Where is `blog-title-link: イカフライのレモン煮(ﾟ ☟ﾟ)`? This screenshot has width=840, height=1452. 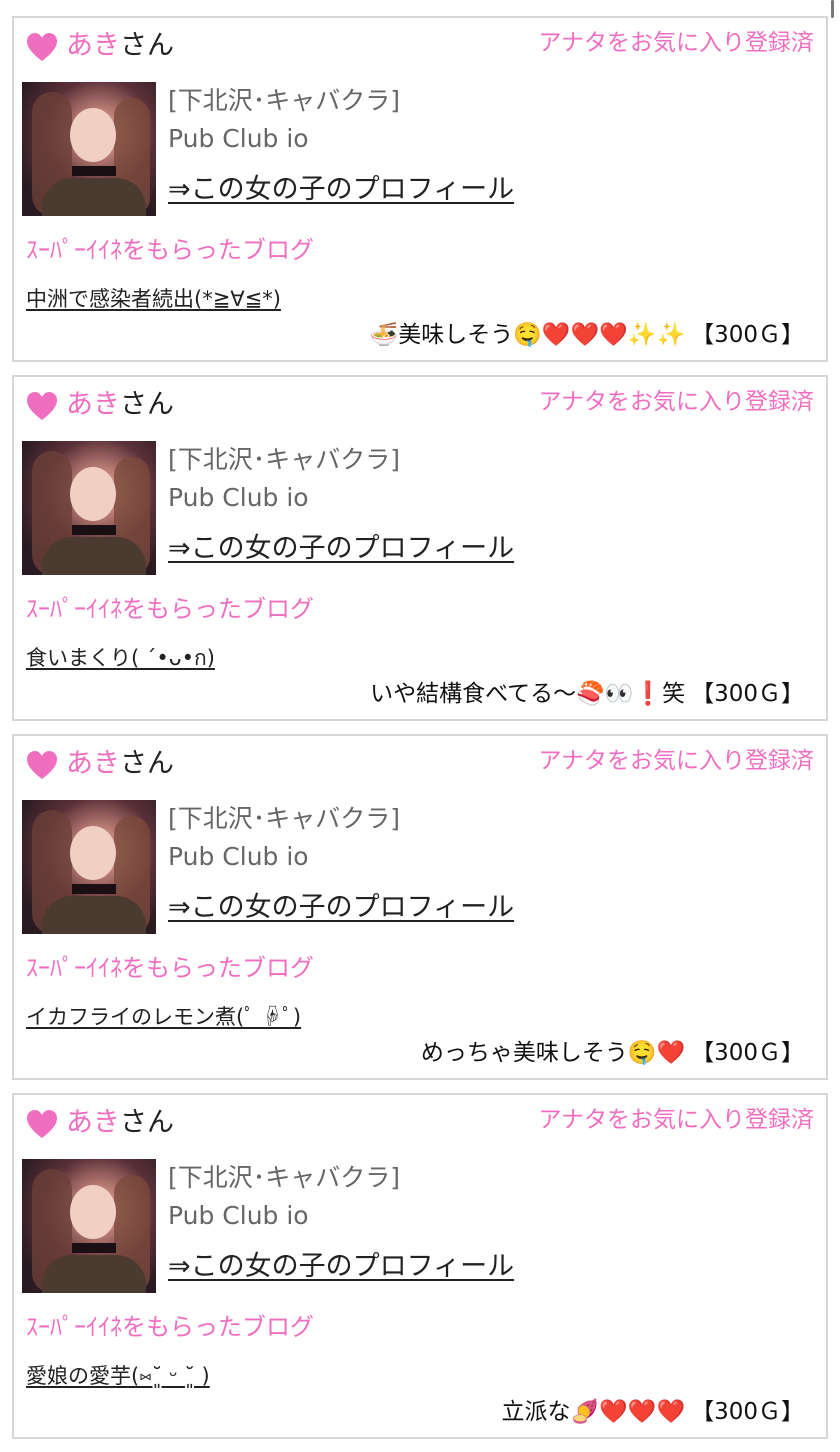
blog-title-link: イカフライのレモン煮(ﾟ ☟ﾟ) is located at coordinates (163, 1017).